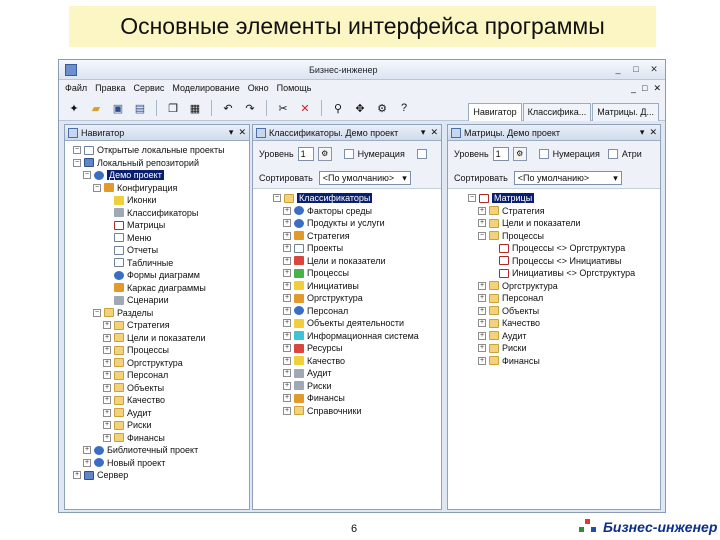 The height and width of the screenshot is (540, 720). I want to click on minimize-button: _, so click(618, 69).